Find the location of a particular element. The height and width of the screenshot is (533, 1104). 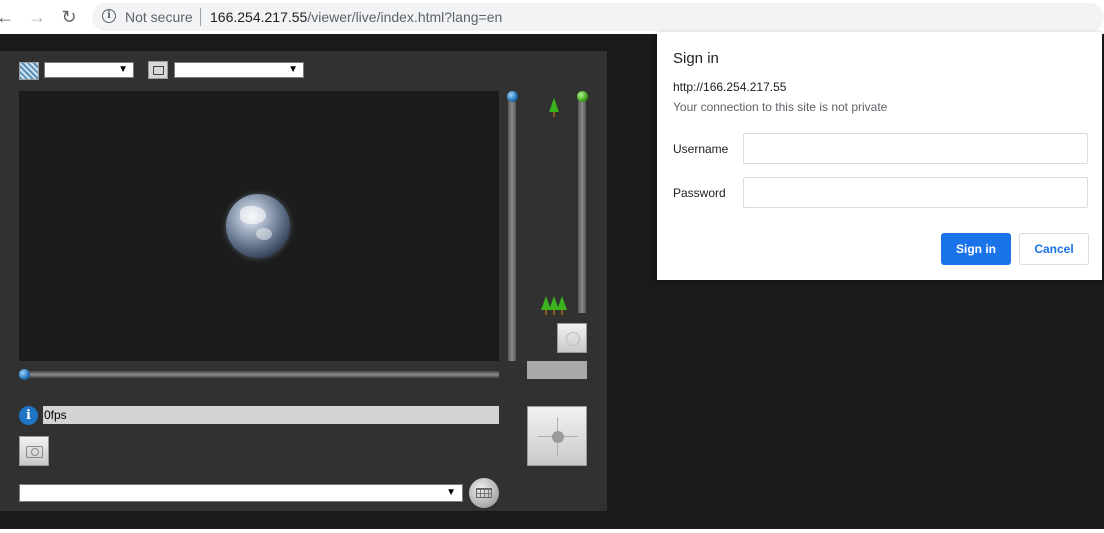

ptz-center-icon is located at coordinates (558, 437).